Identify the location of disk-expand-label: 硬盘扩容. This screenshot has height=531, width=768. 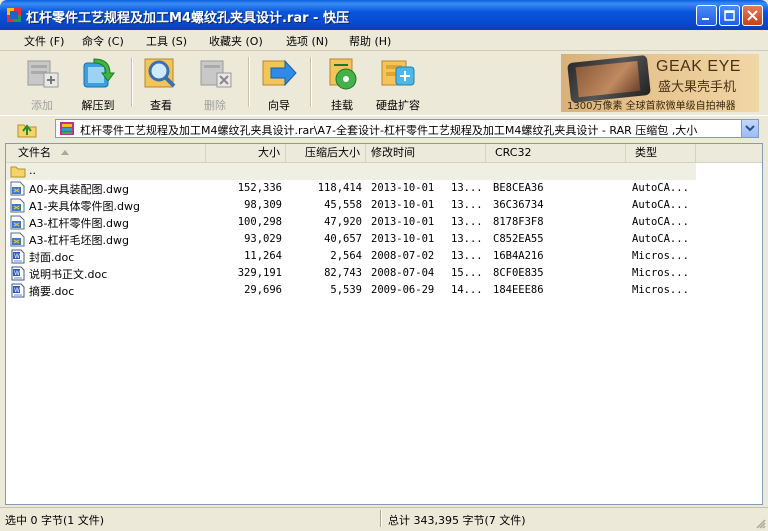
(398, 105).